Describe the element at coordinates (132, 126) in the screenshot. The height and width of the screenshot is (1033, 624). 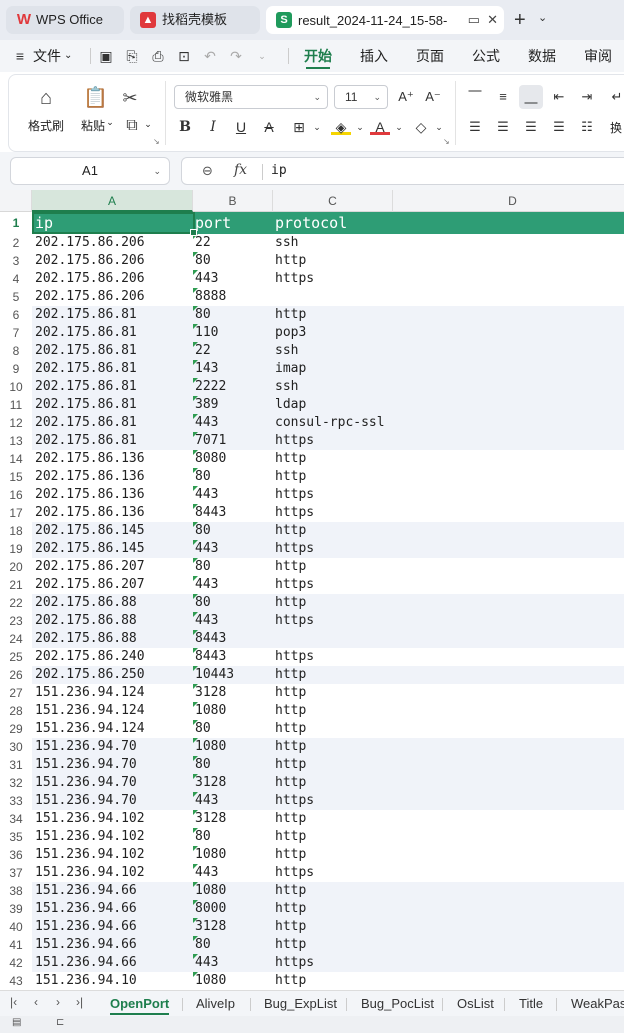
I see `copy-icon: ⧉` at that location.